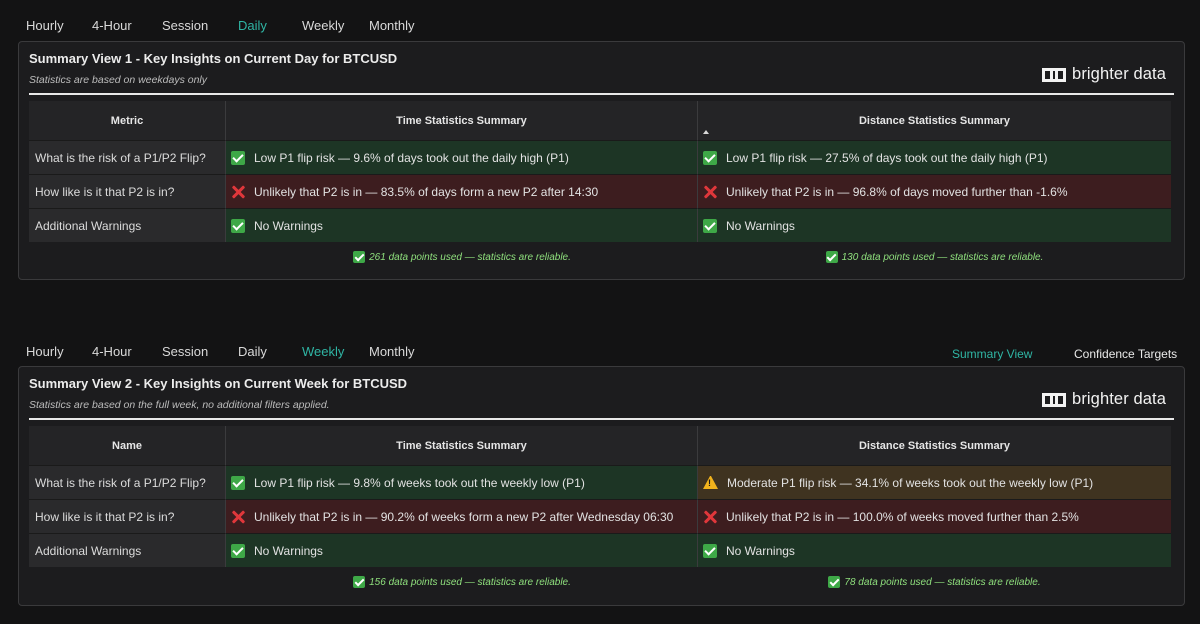 This screenshot has width=1200, height=624. I want to click on column-header-distance-label: Distance Statistics Summary, so click(934, 120).